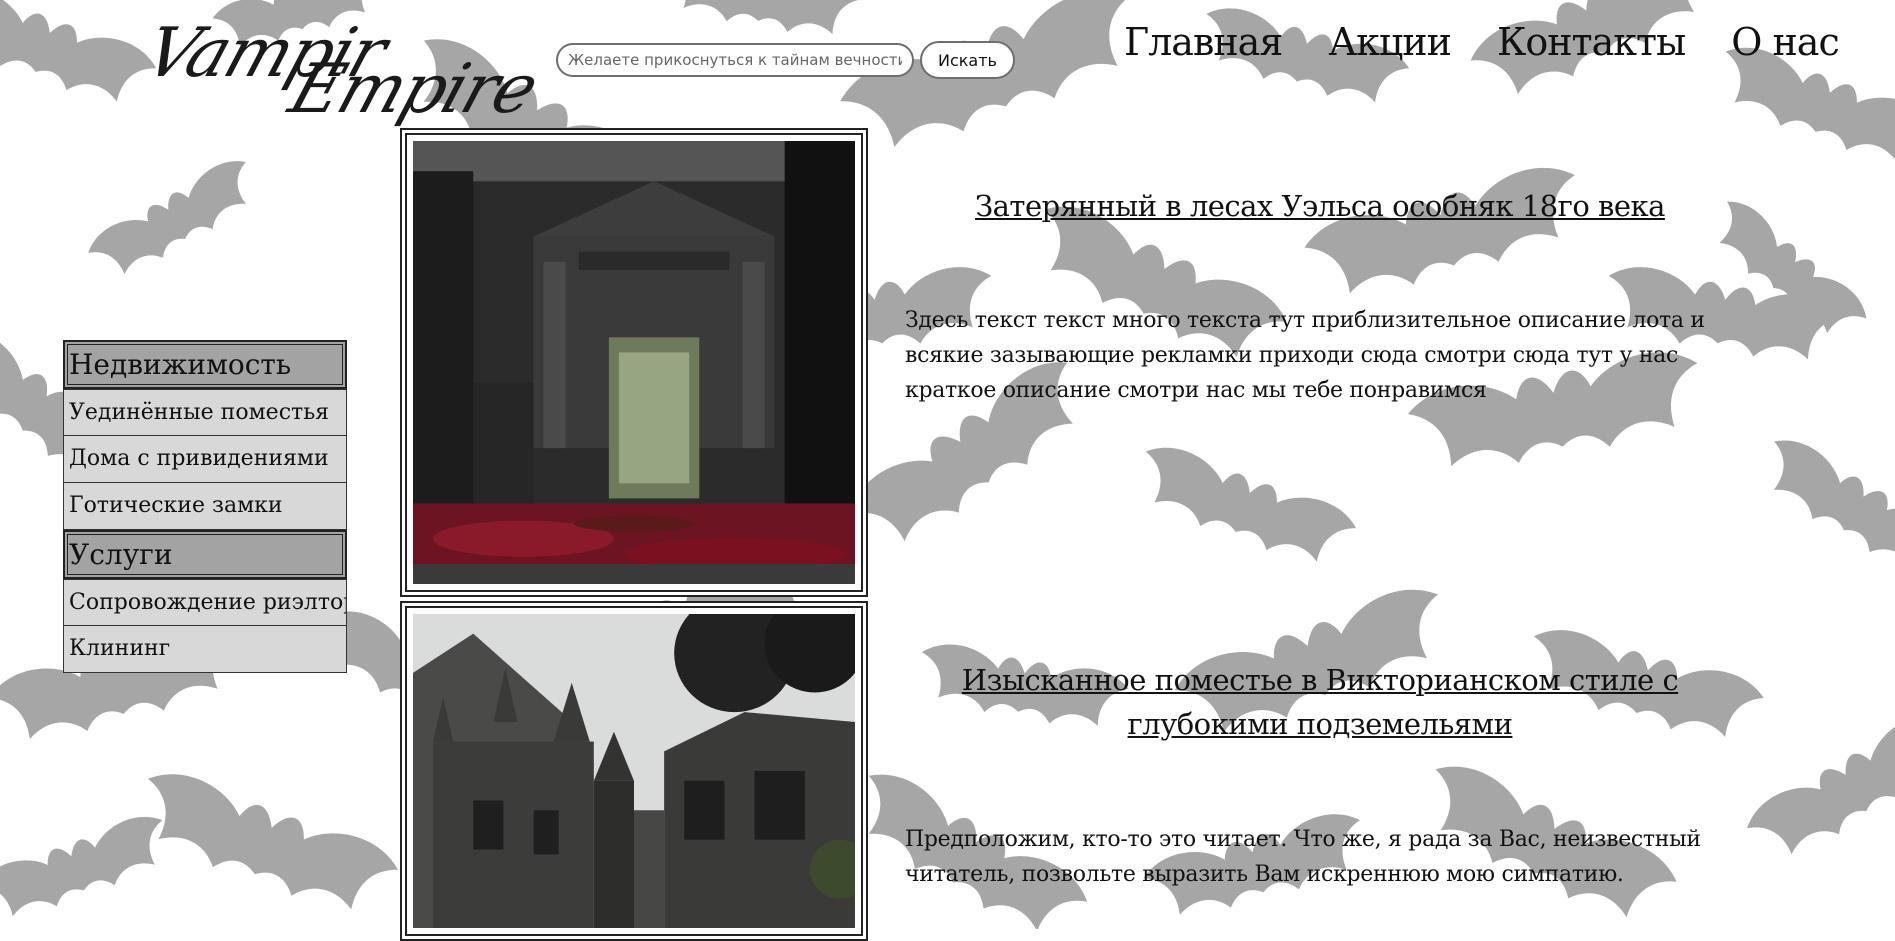 This screenshot has height=941, width=1895. I want to click on listing-photo-mansion, so click(634, 362).